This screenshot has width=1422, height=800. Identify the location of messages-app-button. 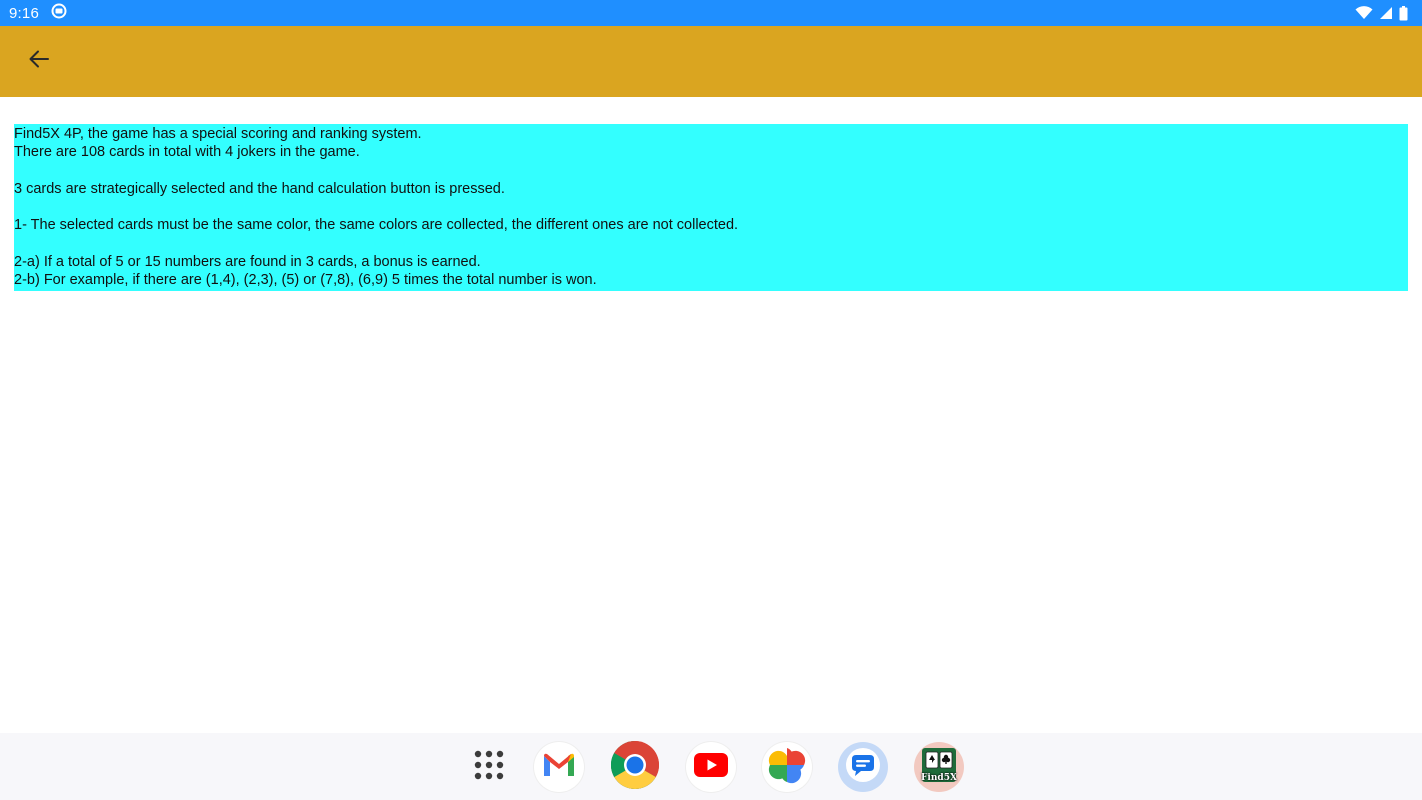
(863, 767).